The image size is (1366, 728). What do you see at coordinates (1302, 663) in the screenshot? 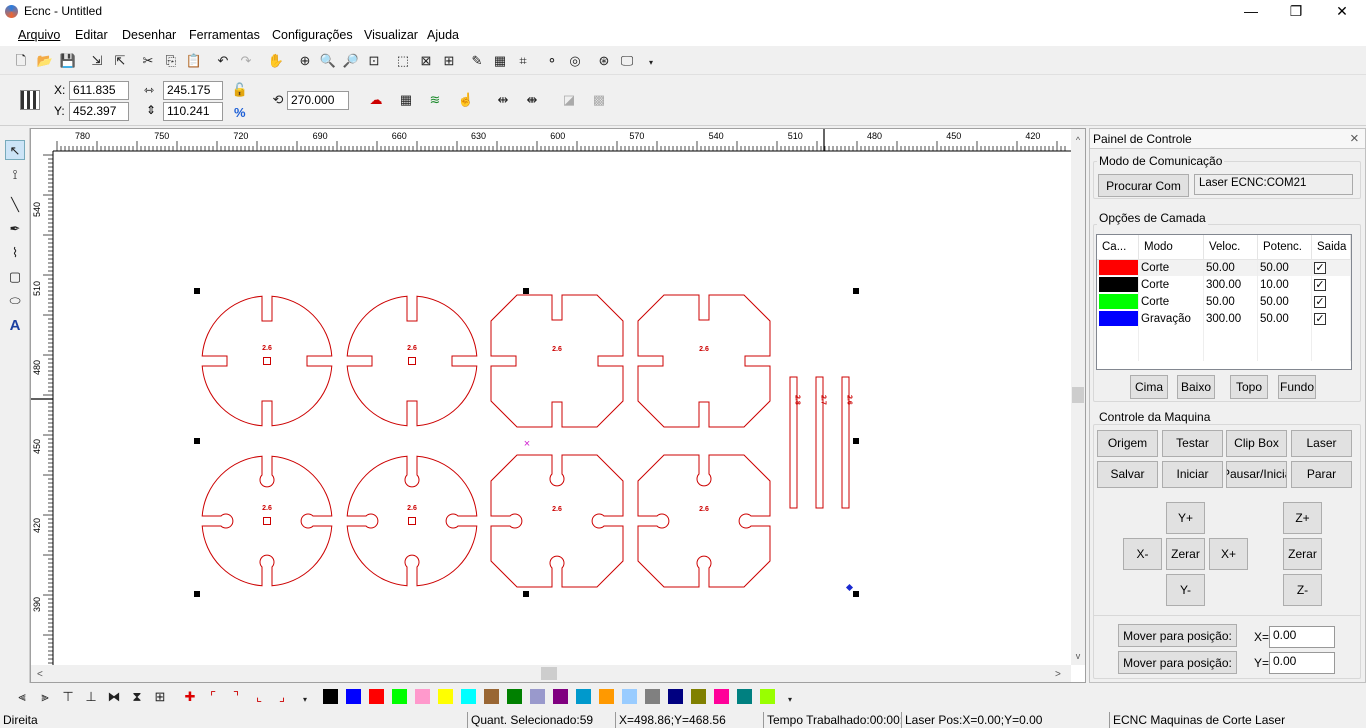
I see `move-y-input: 0.00` at bounding box center [1302, 663].